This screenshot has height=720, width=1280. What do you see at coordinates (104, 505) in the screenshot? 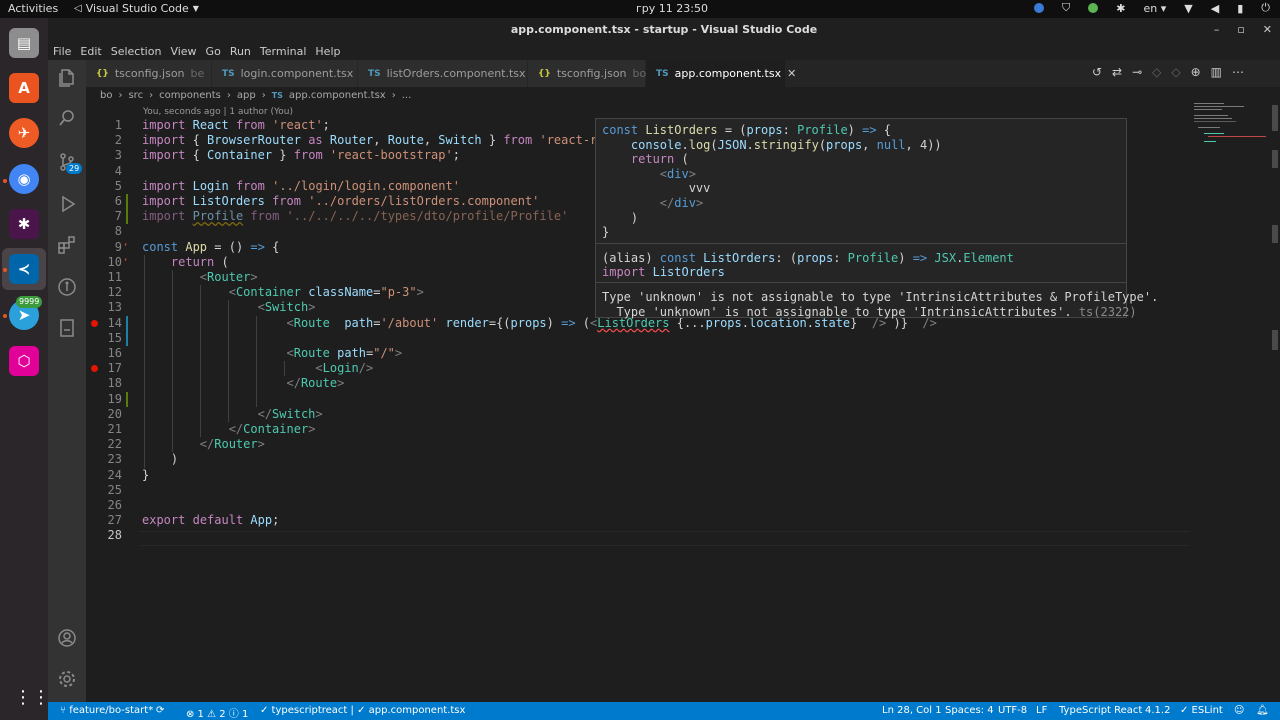
I see `line-number: 26` at bounding box center [104, 505].